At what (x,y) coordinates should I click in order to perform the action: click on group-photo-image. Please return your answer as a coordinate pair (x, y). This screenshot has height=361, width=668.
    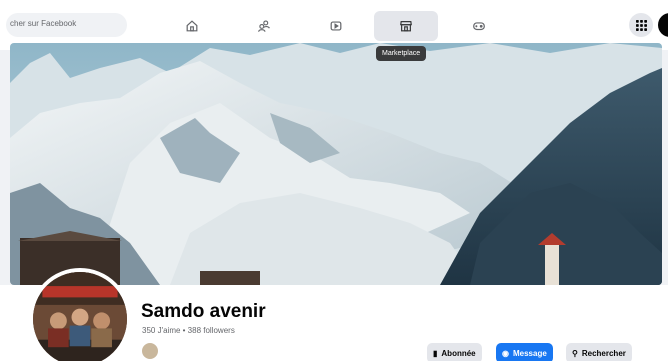
    Looking at the image, I should click on (80, 316).